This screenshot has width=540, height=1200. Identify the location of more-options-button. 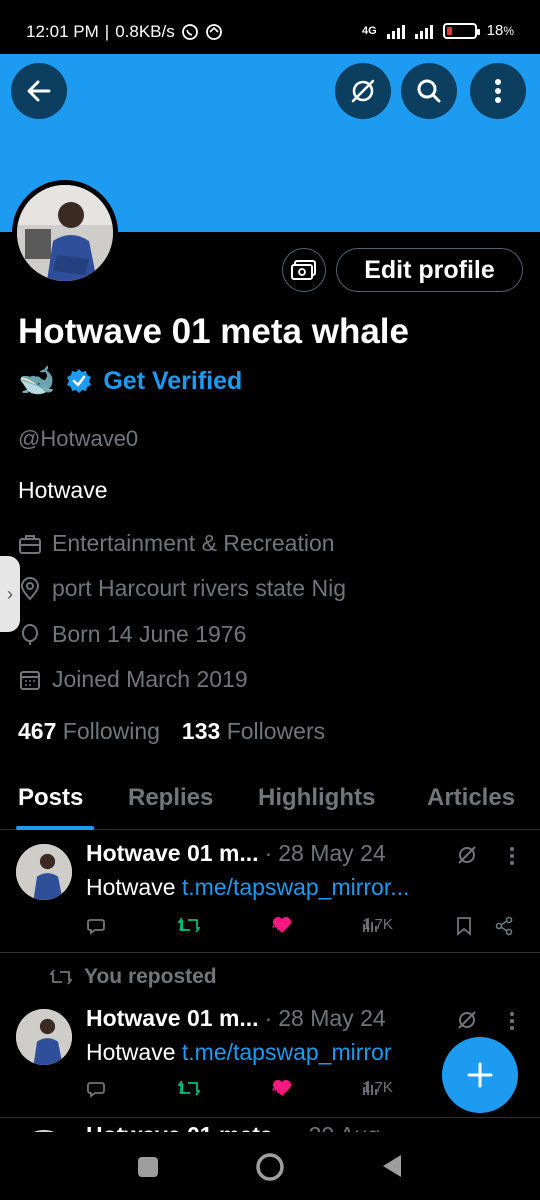
(498, 91).